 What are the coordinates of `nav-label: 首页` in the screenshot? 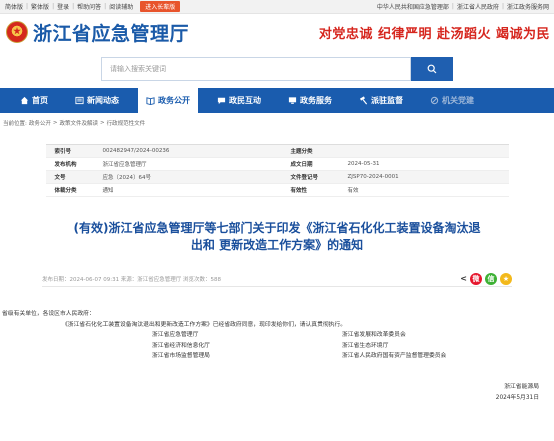 It's located at (40, 100).